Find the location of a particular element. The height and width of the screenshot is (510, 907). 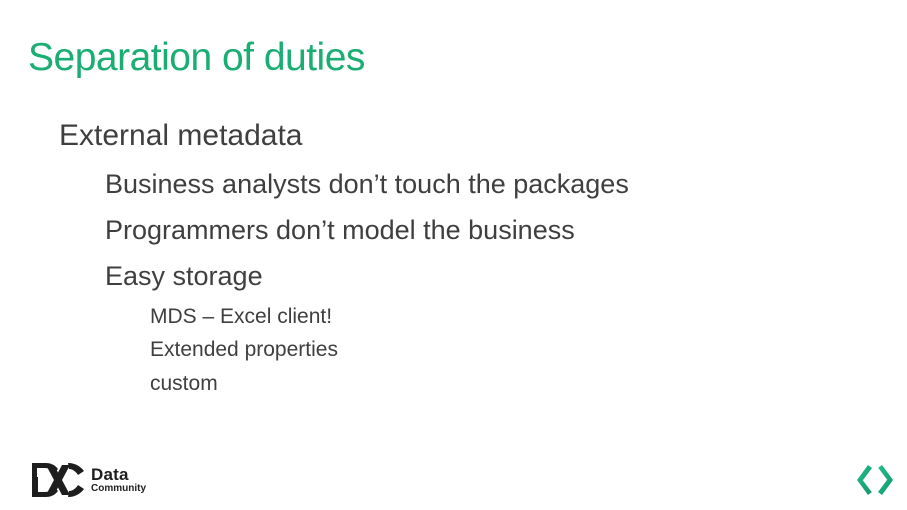

dc-logo-icon is located at coordinates (58, 480).